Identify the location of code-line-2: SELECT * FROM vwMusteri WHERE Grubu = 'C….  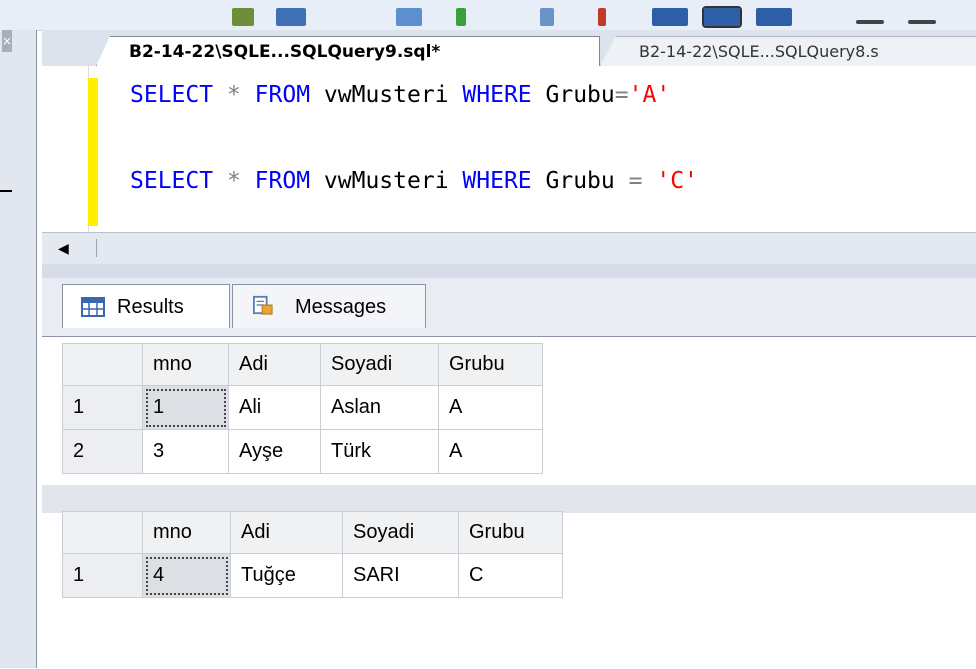
(414, 181).